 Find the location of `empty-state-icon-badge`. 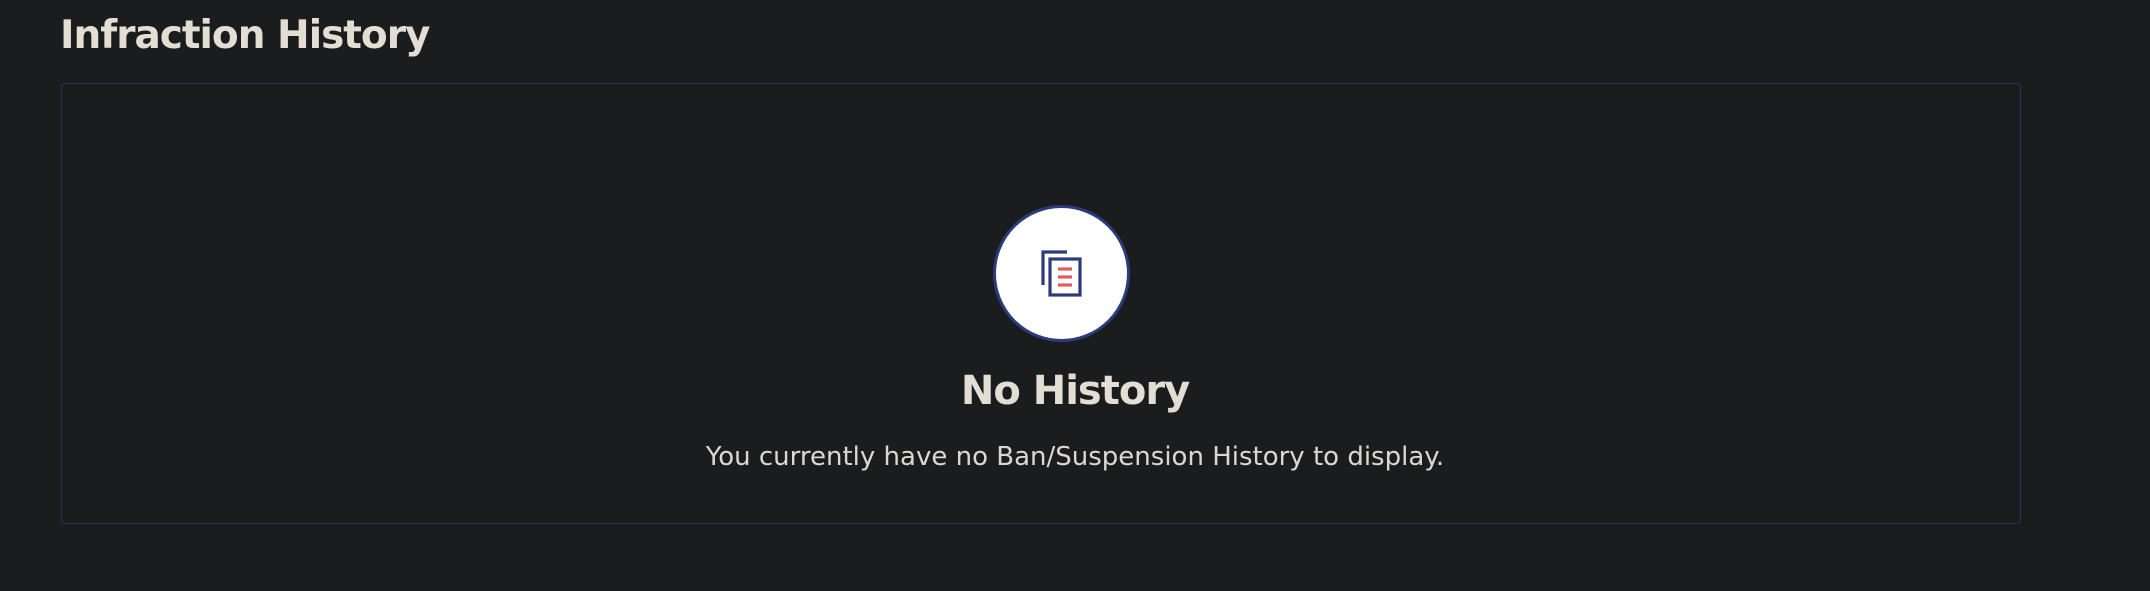

empty-state-icon-badge is located at coordinates (1061, 273).